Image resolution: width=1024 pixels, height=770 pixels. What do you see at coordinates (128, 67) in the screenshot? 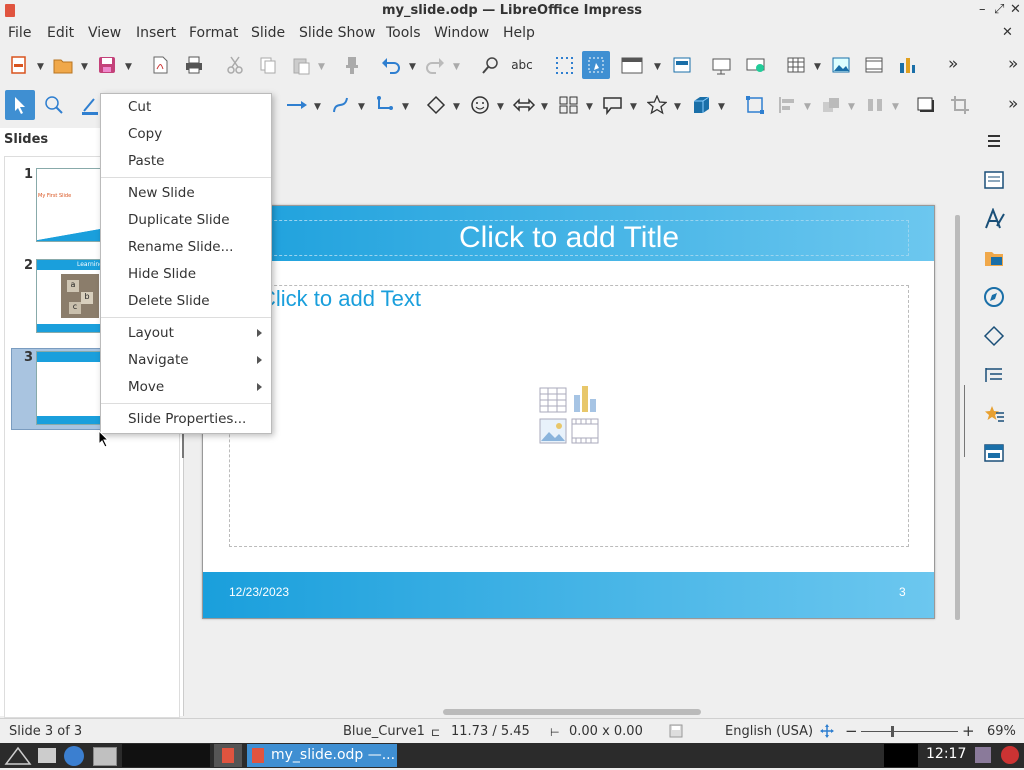
I see `save-dropdown-icon: ▼` at bounding box center [128, 67].